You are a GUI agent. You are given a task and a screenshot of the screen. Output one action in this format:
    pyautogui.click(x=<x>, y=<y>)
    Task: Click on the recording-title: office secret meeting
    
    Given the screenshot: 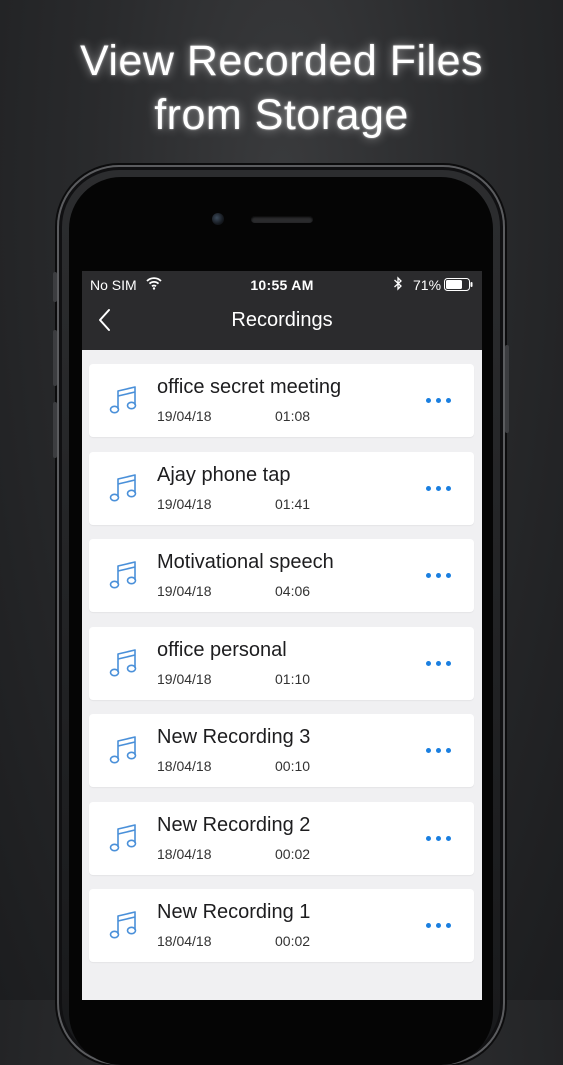 What is the action you would take?
    pyautogui.click(x=249, y=387)
    